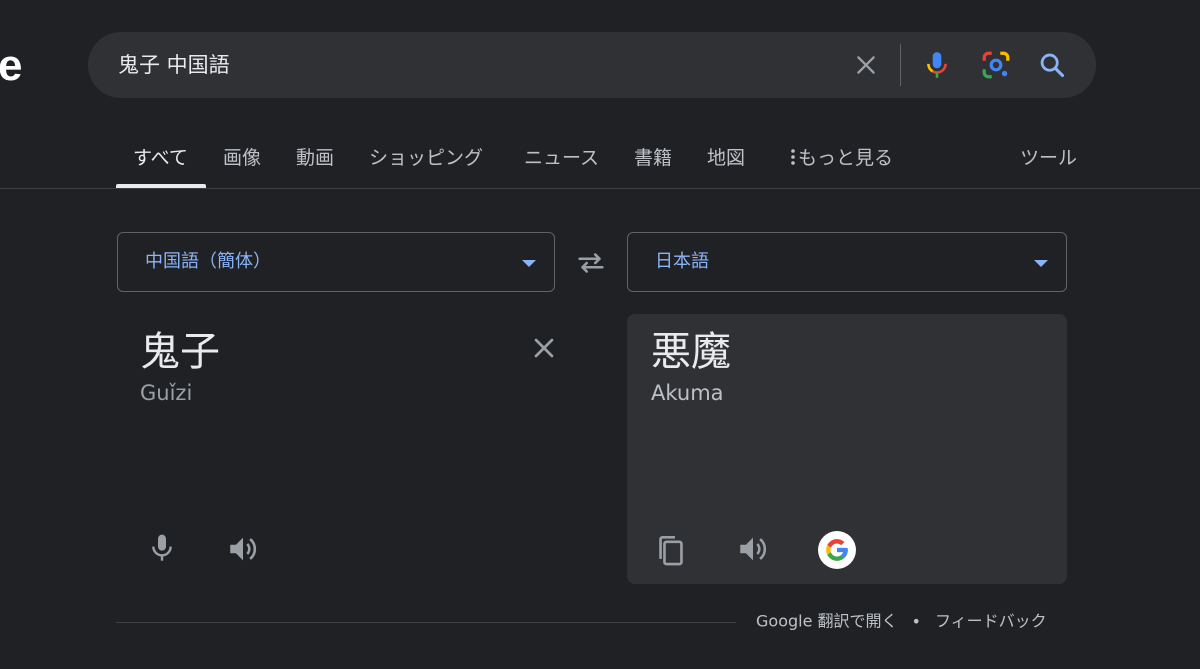  What do you see at coordinates (208, 261) in the screenshot?
I see `source-language-label: 中国語（簡体）` at bounding box center [208, 261].